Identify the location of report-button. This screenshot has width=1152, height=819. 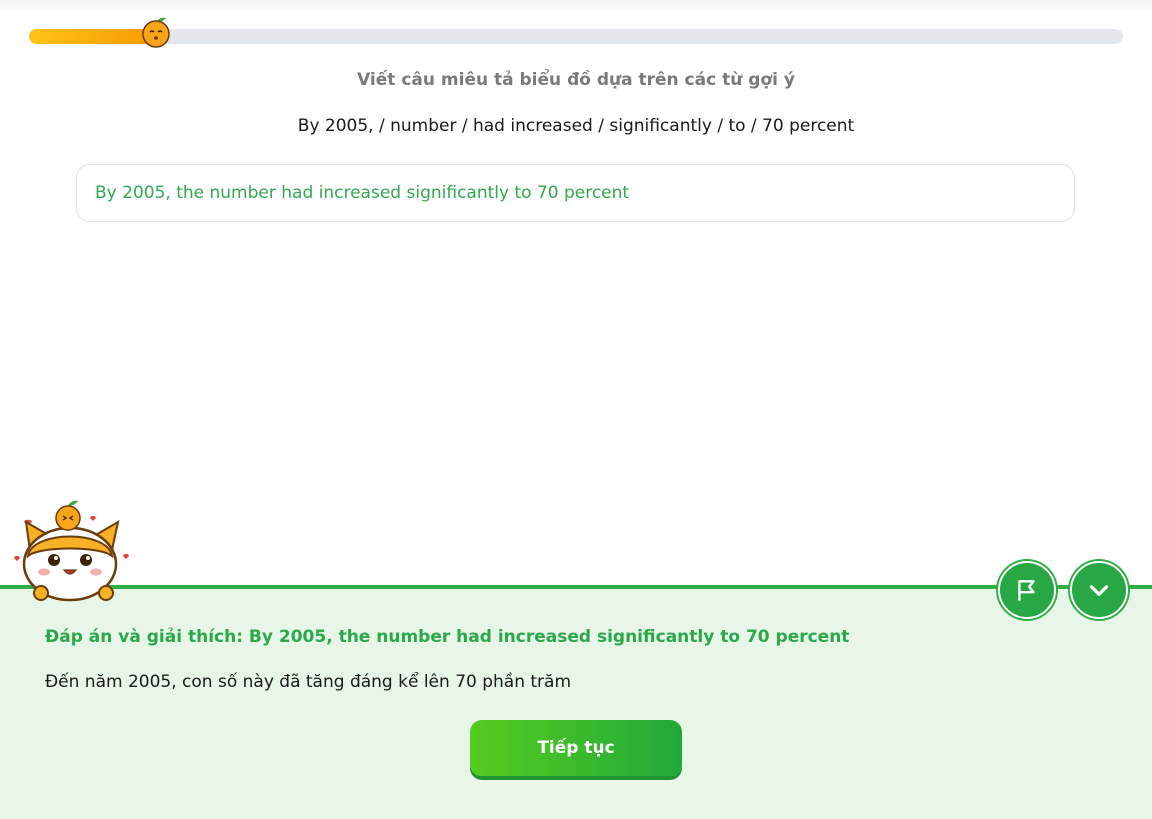
(1027, 590).